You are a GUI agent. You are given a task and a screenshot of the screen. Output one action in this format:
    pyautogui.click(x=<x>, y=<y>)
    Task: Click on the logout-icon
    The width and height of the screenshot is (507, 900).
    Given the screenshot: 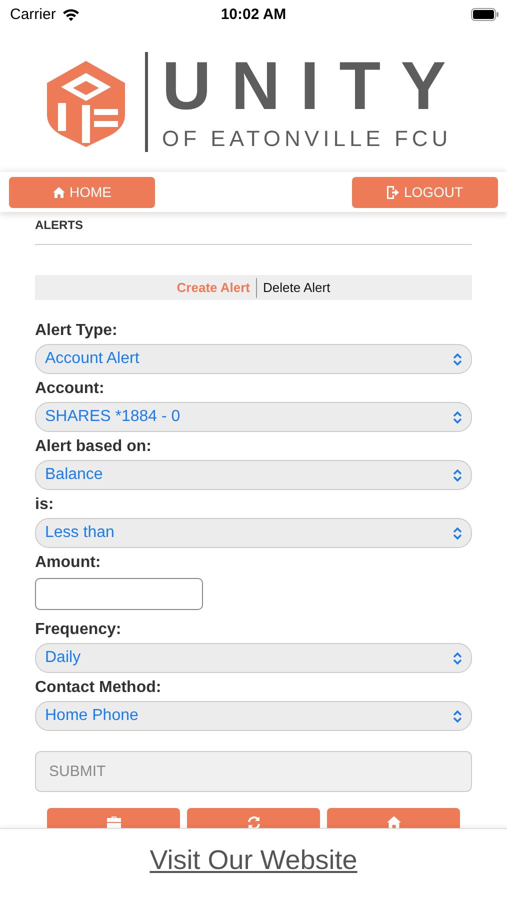 What is the action you would take?
    pyautogui.click(x=392, y=192)
    